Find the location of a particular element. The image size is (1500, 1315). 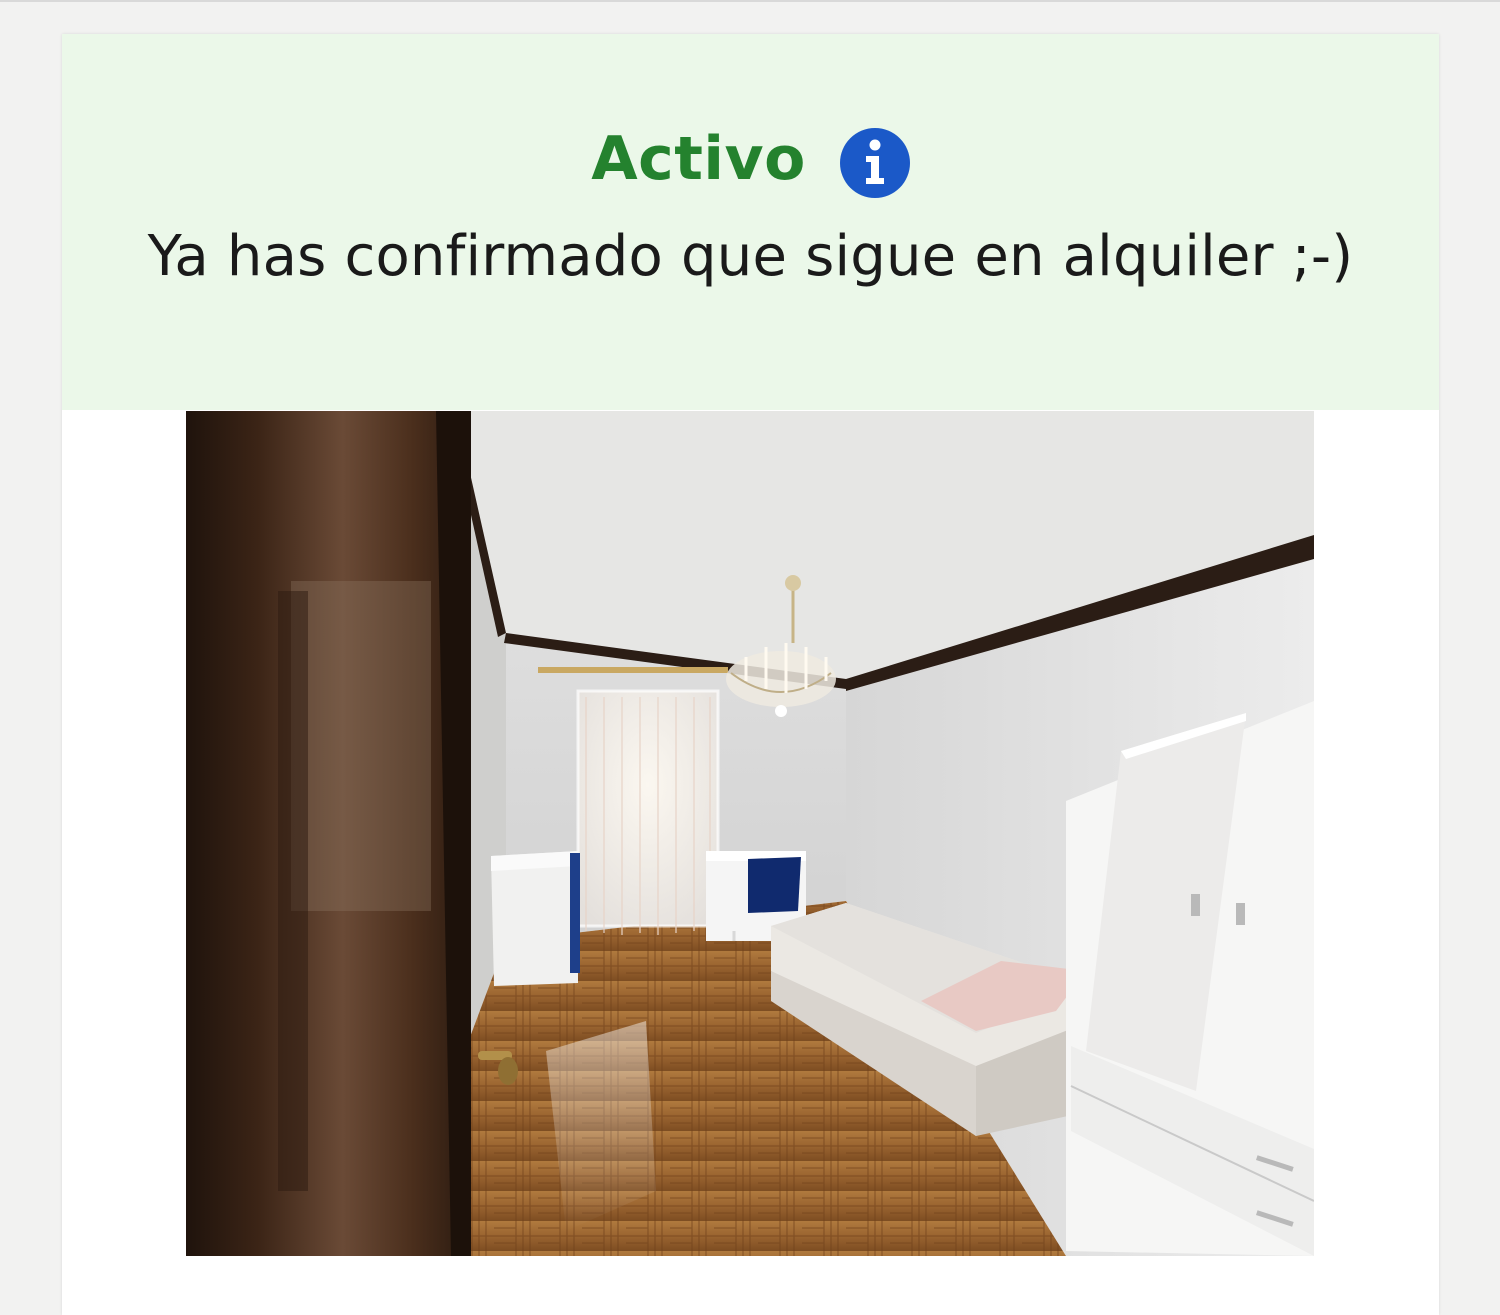

status-header: Activo is located at coordinates (750, 160).